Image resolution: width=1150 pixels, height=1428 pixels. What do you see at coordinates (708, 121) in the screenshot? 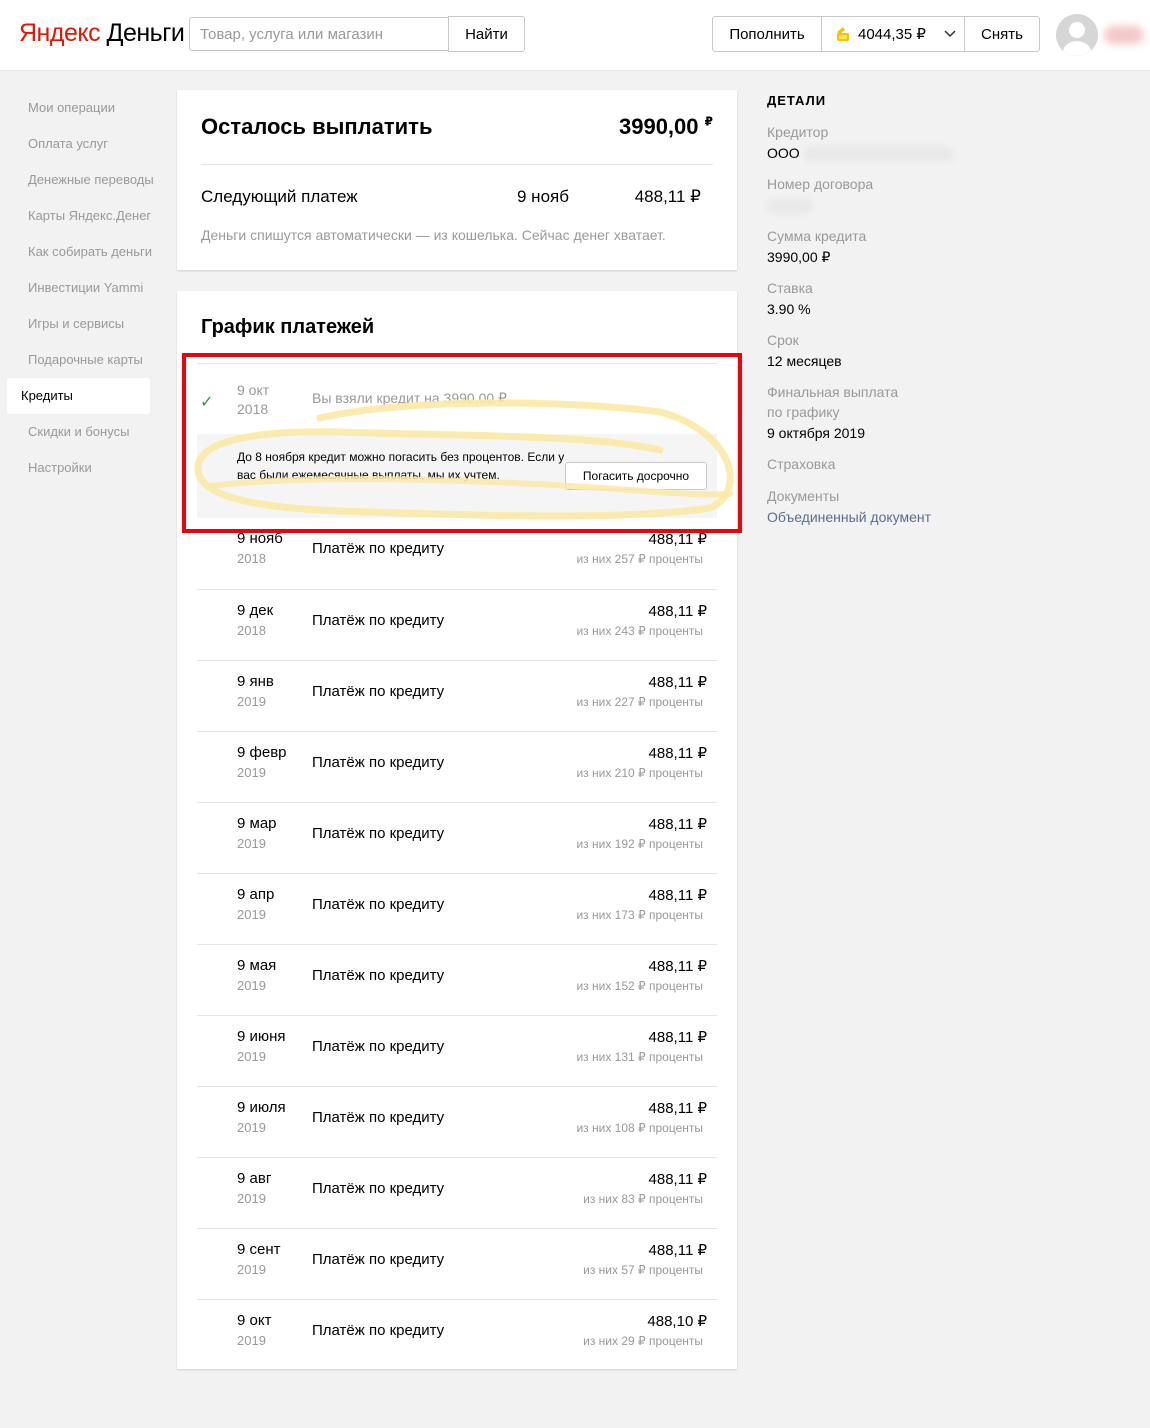
I see `currency-sign: ₽` at bounding box center [708, 121].